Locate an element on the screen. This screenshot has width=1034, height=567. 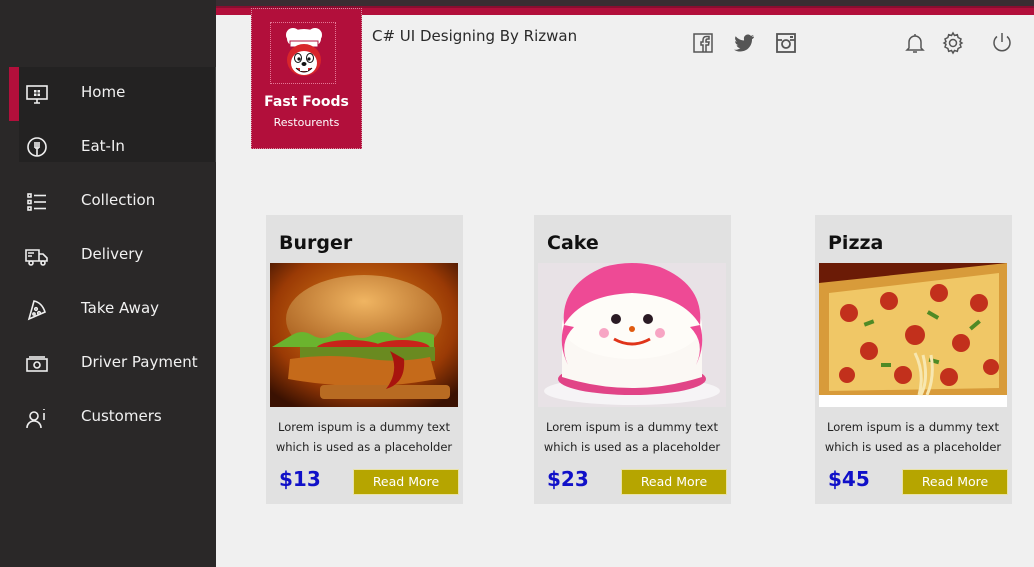
burger-image is located at coordinates (364, 335).